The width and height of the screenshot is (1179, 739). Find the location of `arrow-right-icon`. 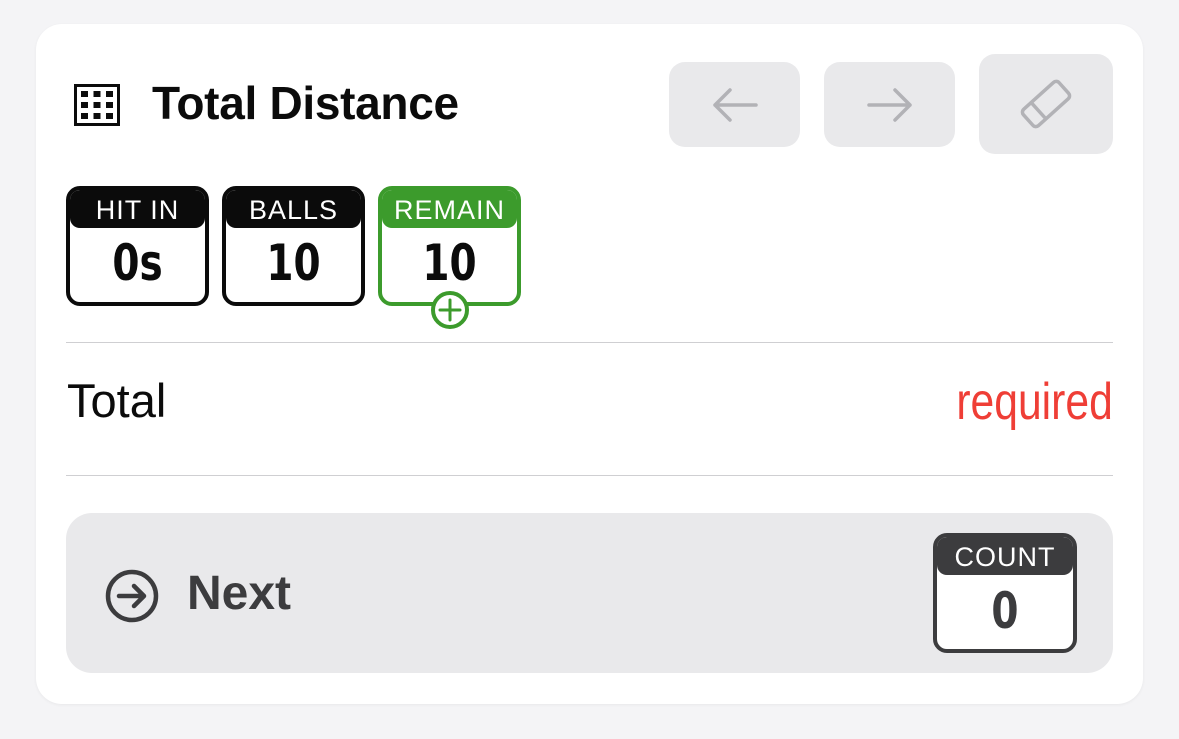

arrow-right-icon is located at coordinates (889, 104).